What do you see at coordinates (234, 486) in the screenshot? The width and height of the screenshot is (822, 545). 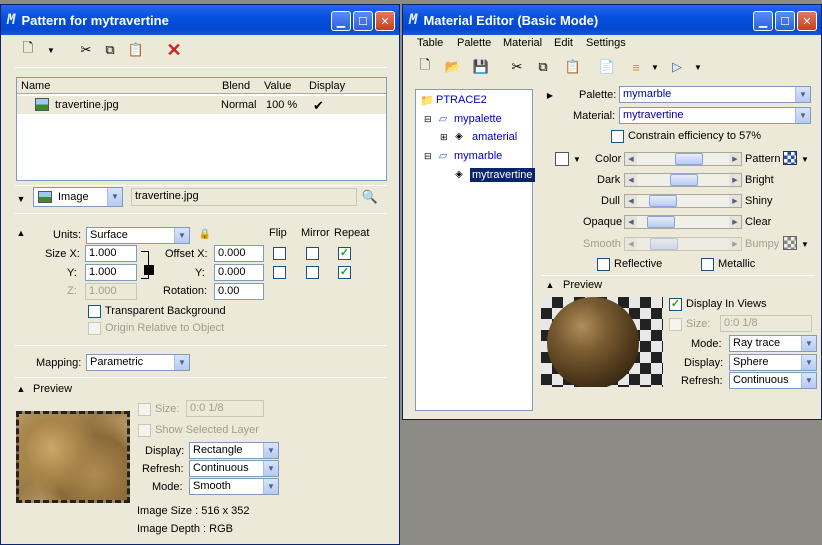 I see `mode-select: Smooth ▼` at bounding box center [234, 486].